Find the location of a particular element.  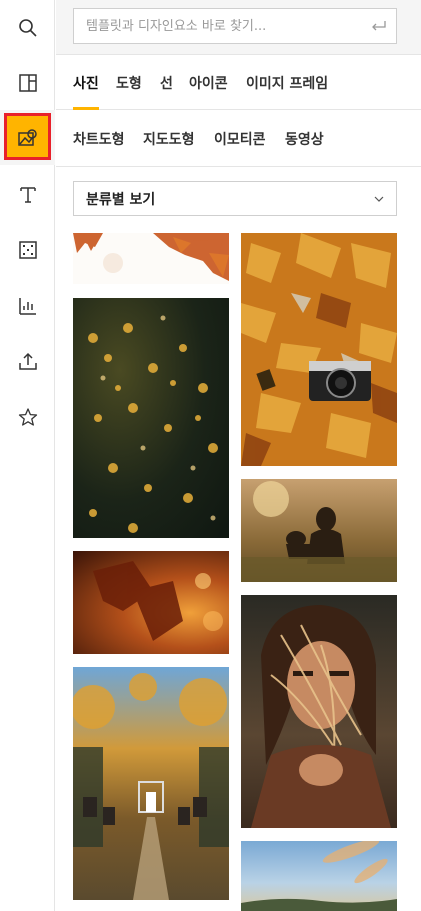

rail-photo-button is located at coordinates (27, 137).